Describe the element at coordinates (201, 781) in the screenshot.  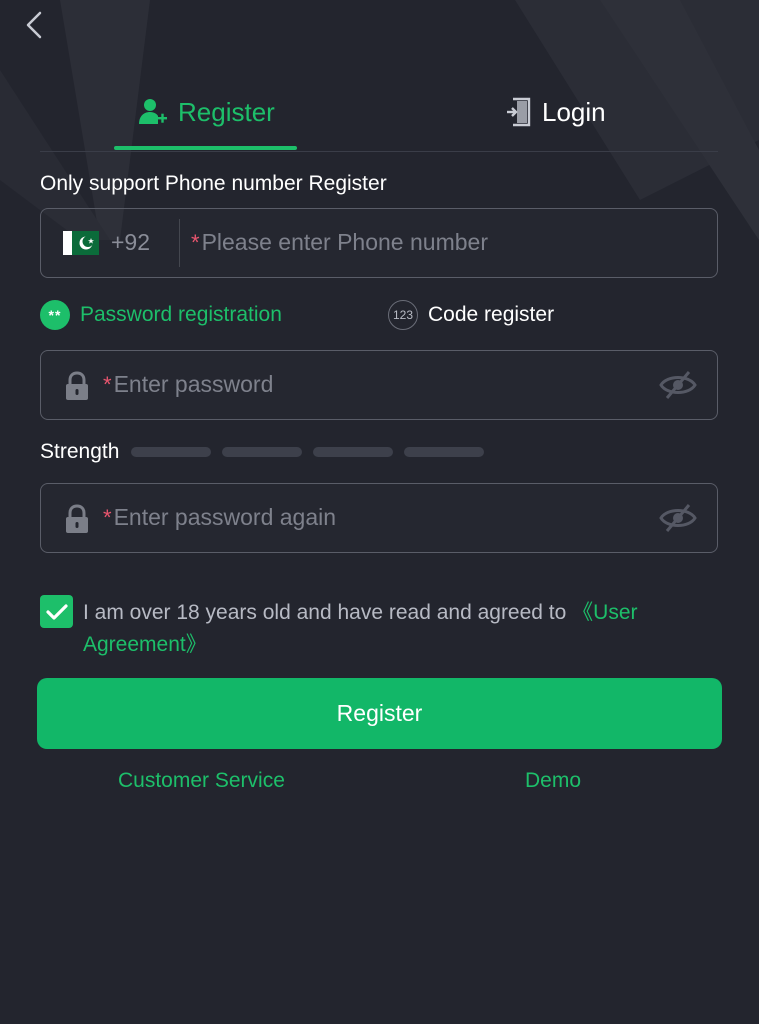
I see `customer-service-link: Customer Service` at that location.